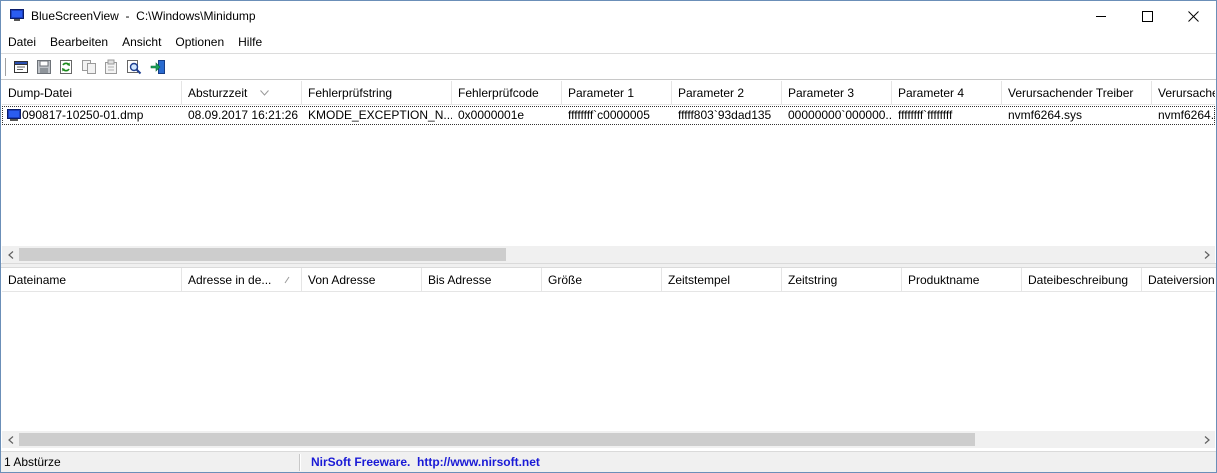 The width and height of the screenshot is (1217, 473). I want to click on maximize-icon, so click(1147, 16).